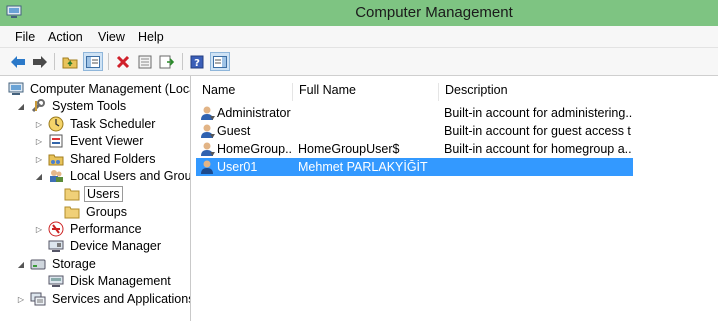  I want to click on table-row-selected: User01 Mehmet PARLAKYİĞİT, so click(414, 167).